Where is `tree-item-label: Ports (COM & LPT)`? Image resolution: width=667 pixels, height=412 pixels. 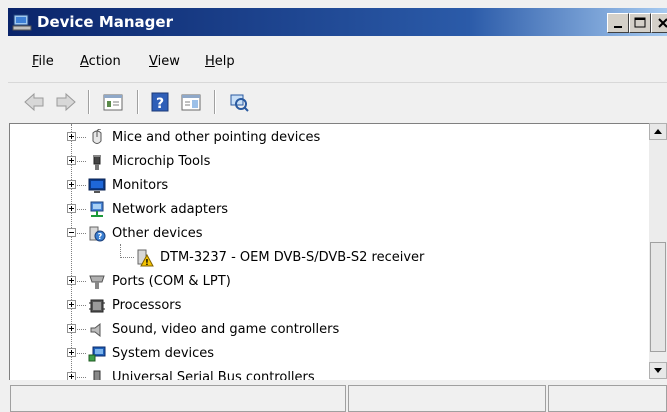 tree-item-label: Ports (COM & LPT) is located at coordinates (171, 281).